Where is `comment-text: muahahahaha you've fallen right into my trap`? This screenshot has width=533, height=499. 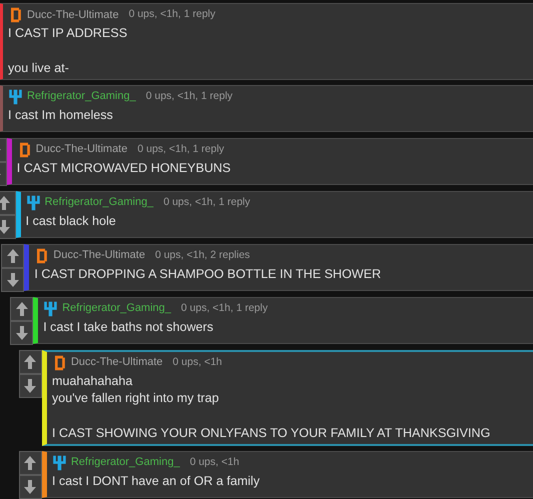
comment-text: muahahahaha you've fallen right into my trap is located at coordinates (136, 389).